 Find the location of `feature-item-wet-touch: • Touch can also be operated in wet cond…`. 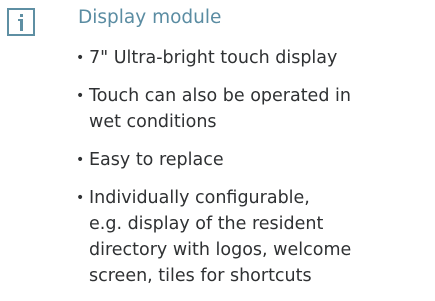

feature-item-wet-touch: • Touch can also be operated in wet cond… is located at coordinates (254, 109).